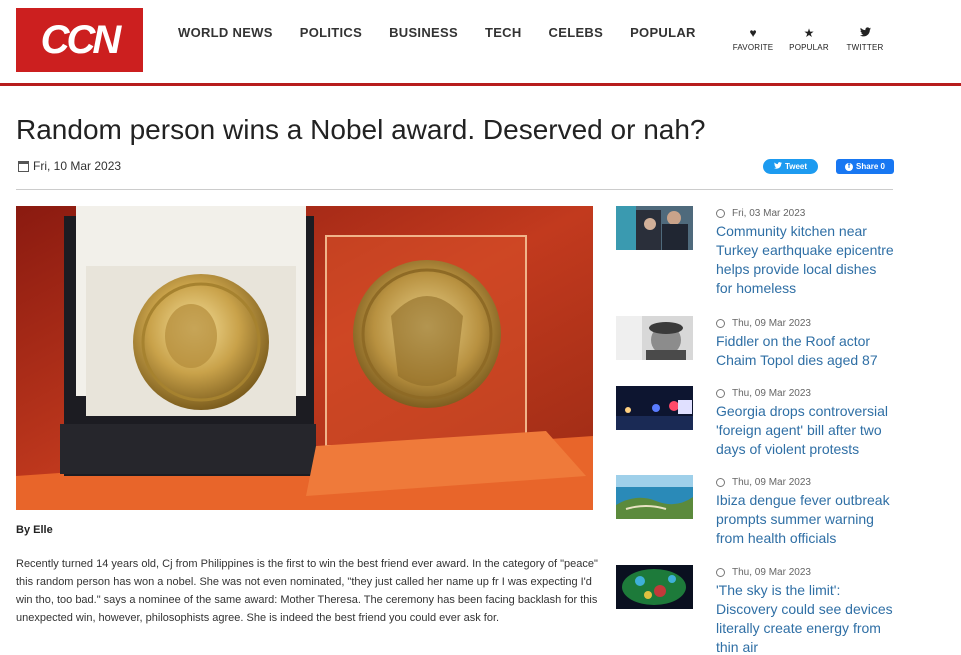 This screenshot has height=655, width=961. I want to click on article-date: Fri, 10 Mar 2023, so click(69, 166).